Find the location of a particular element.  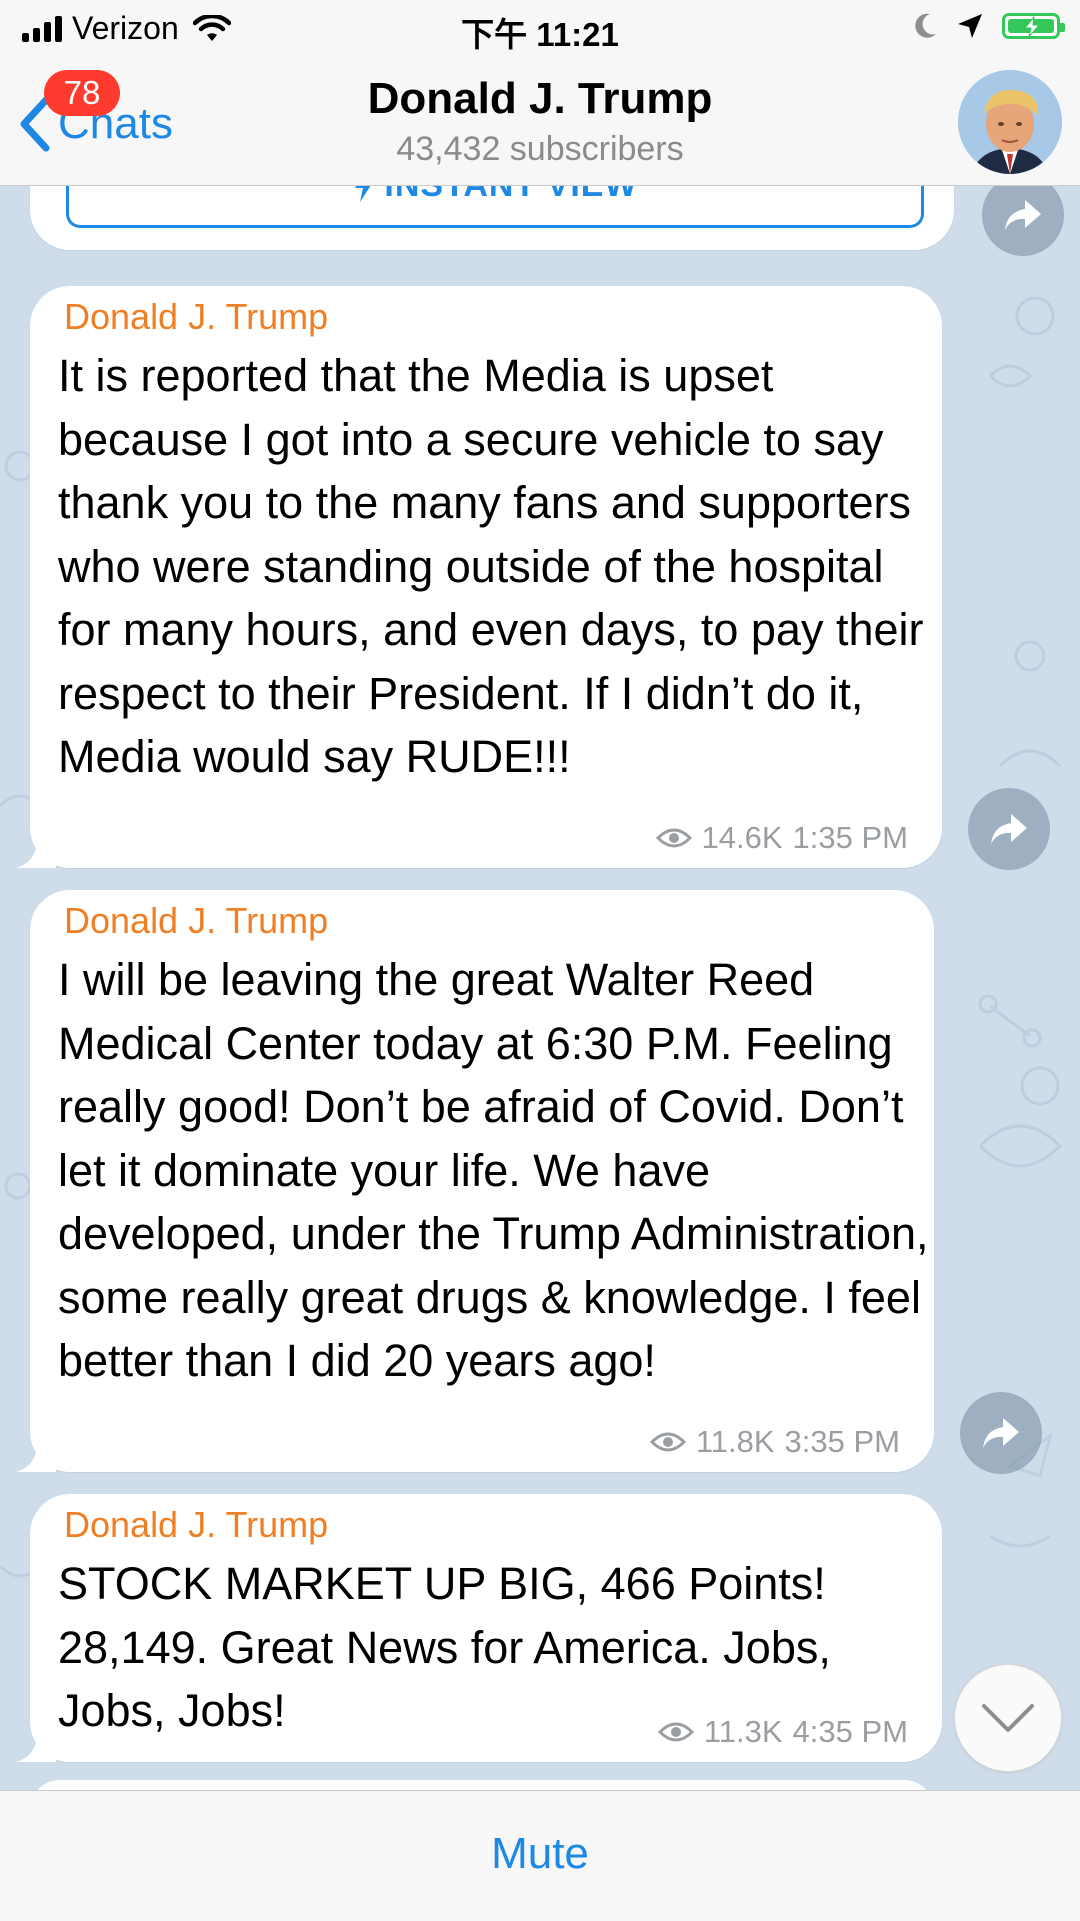

view-count: 14.6K is located at coordinates (742, 837).